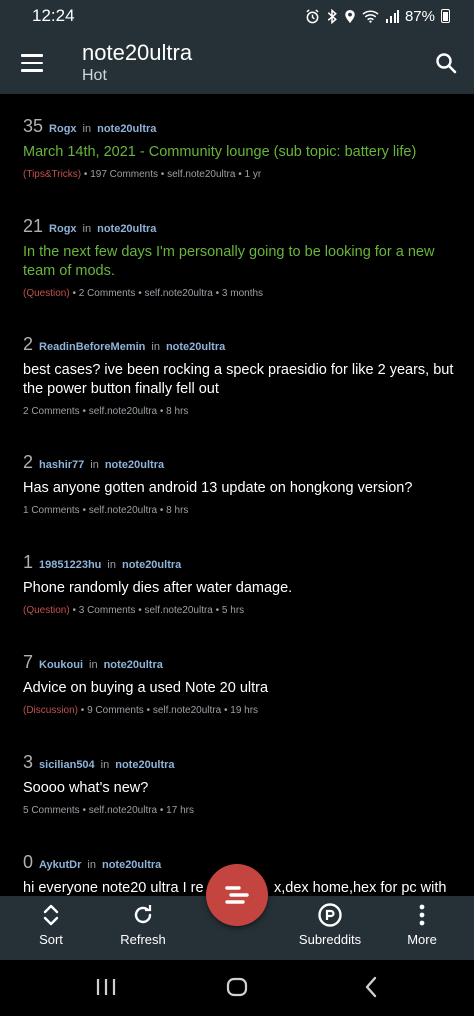 Image resolution: width=474 pixels, height=1016 pixels. What do you see at coordinates (239, 226) in the screenshot?
I see `post-meta: 21 Rogx in note20ultra` at bounding box center [239, 226].